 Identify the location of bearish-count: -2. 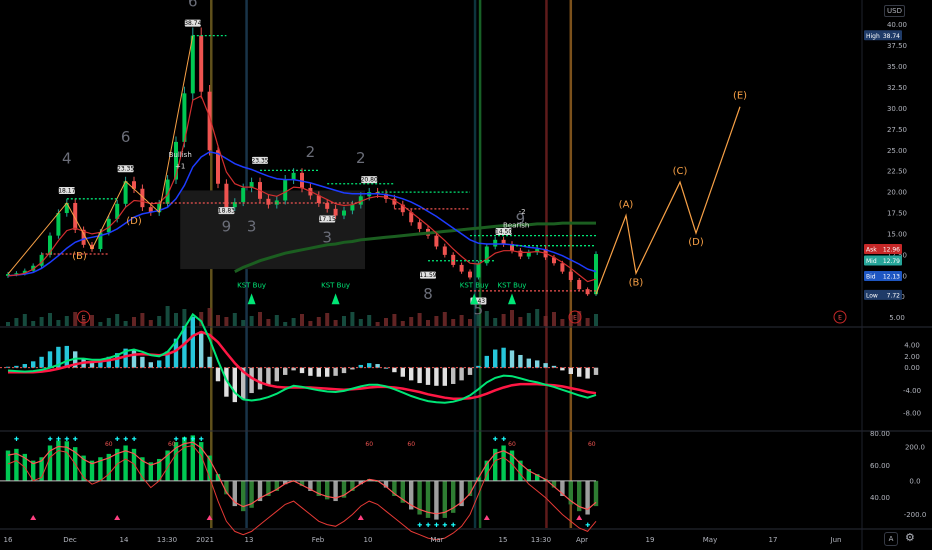
(522, 212).